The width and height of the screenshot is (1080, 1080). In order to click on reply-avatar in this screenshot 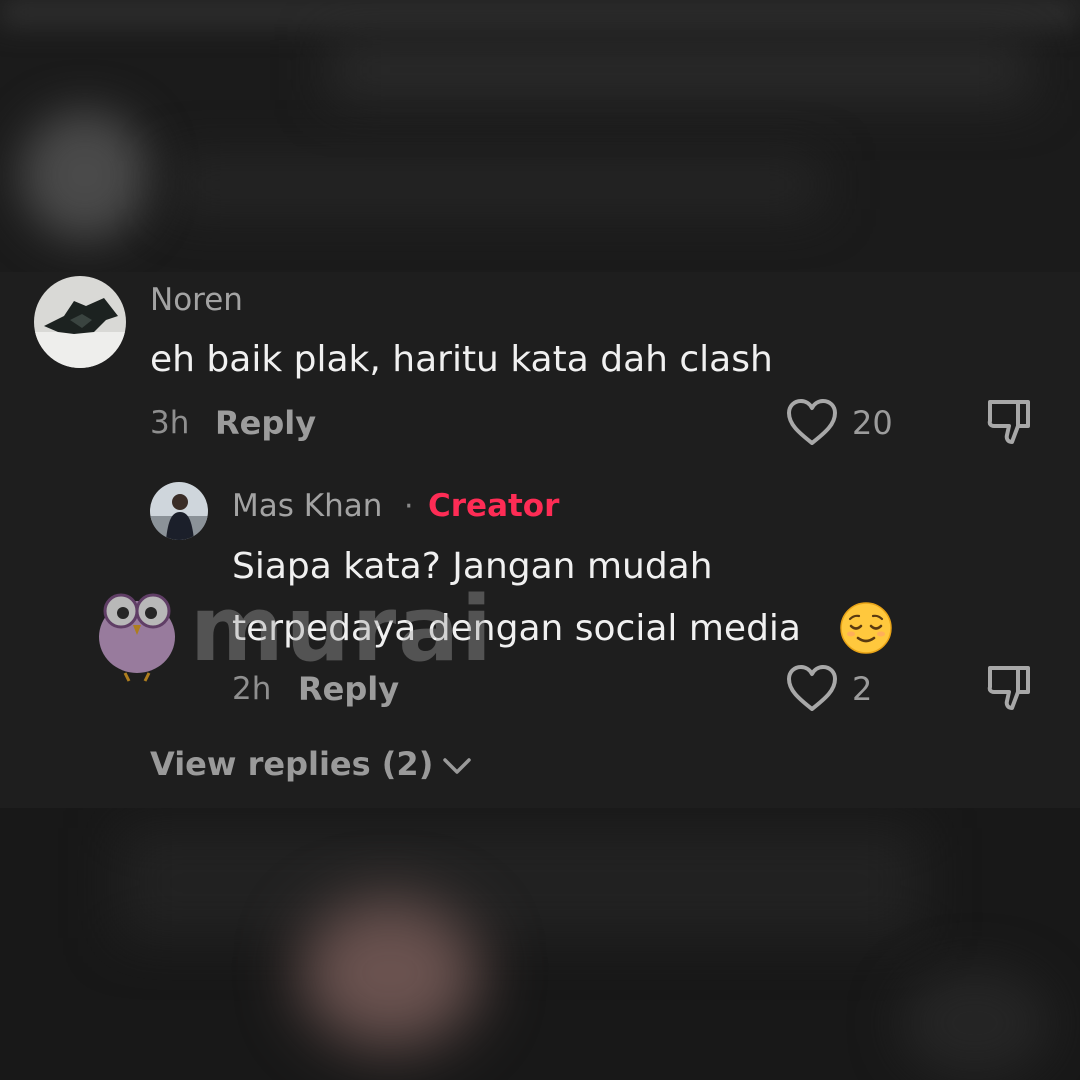, I will do `click(179, 511)`.